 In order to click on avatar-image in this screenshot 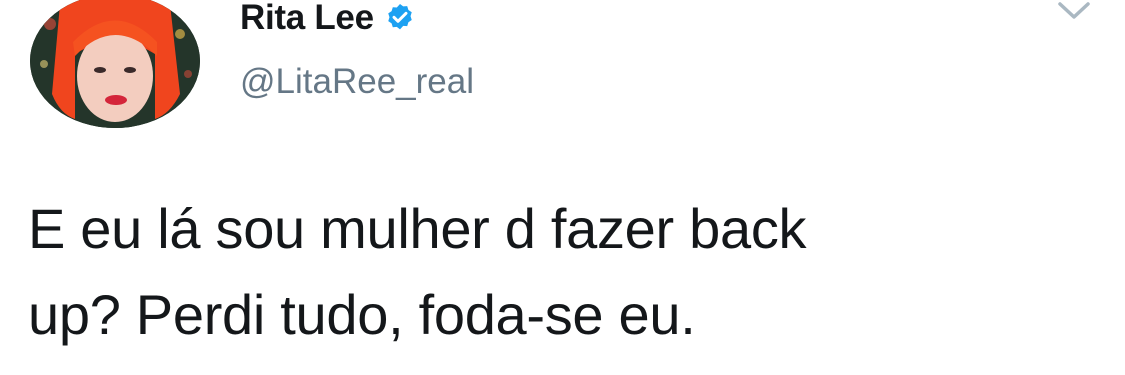, I will do `click(115, 64)`.